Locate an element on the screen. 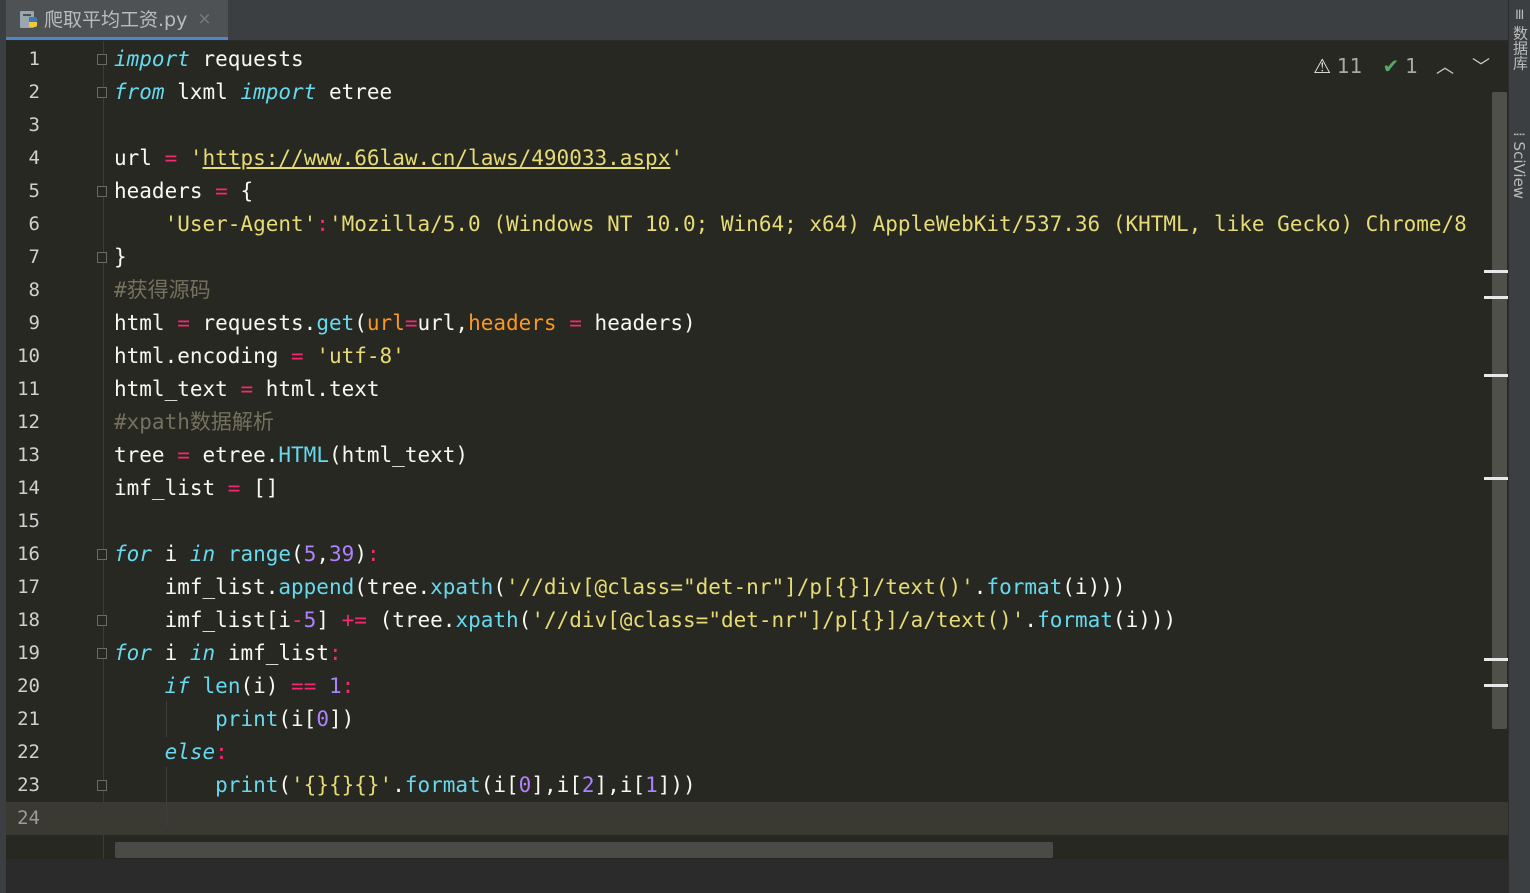 The height and width of the screenshot is (893, 1530). indent-guide is located at coordinates (166, 797).